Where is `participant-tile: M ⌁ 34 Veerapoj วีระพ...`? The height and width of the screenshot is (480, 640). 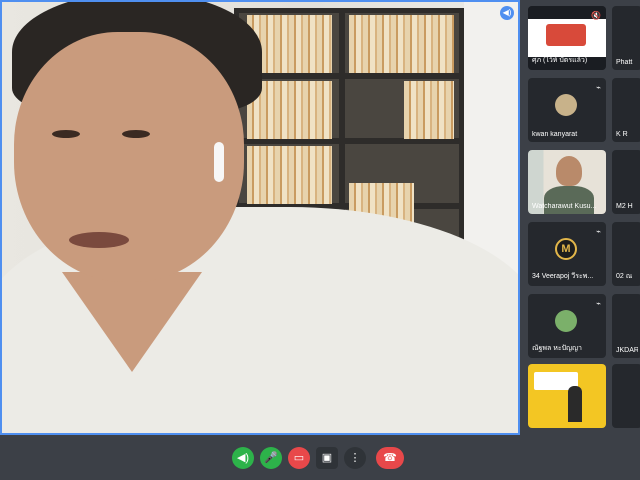 participant-tile: M ⌁ 34 Veerapoj วีระพ... is located at coordinates (567, 254).